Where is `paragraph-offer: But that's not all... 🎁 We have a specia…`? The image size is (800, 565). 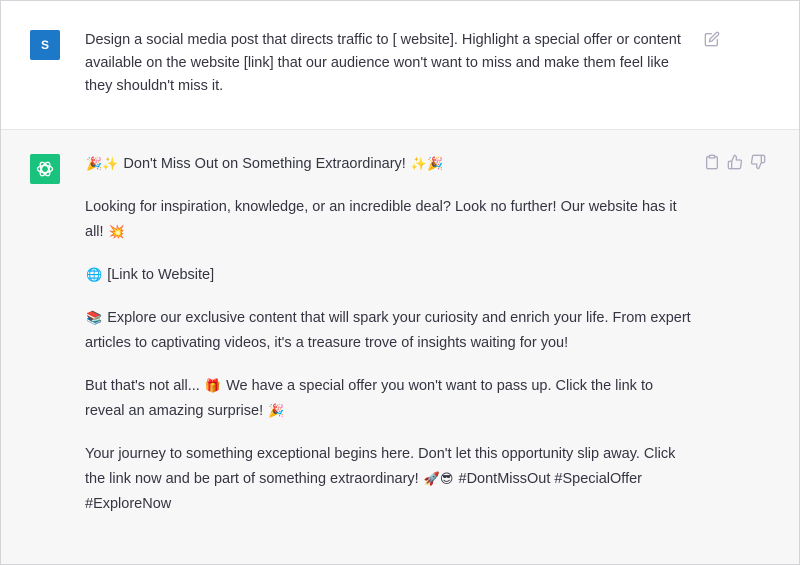 paragraph-offer: But that's not all... 🎁 We have a specia… is located at coordinates (390, 399).